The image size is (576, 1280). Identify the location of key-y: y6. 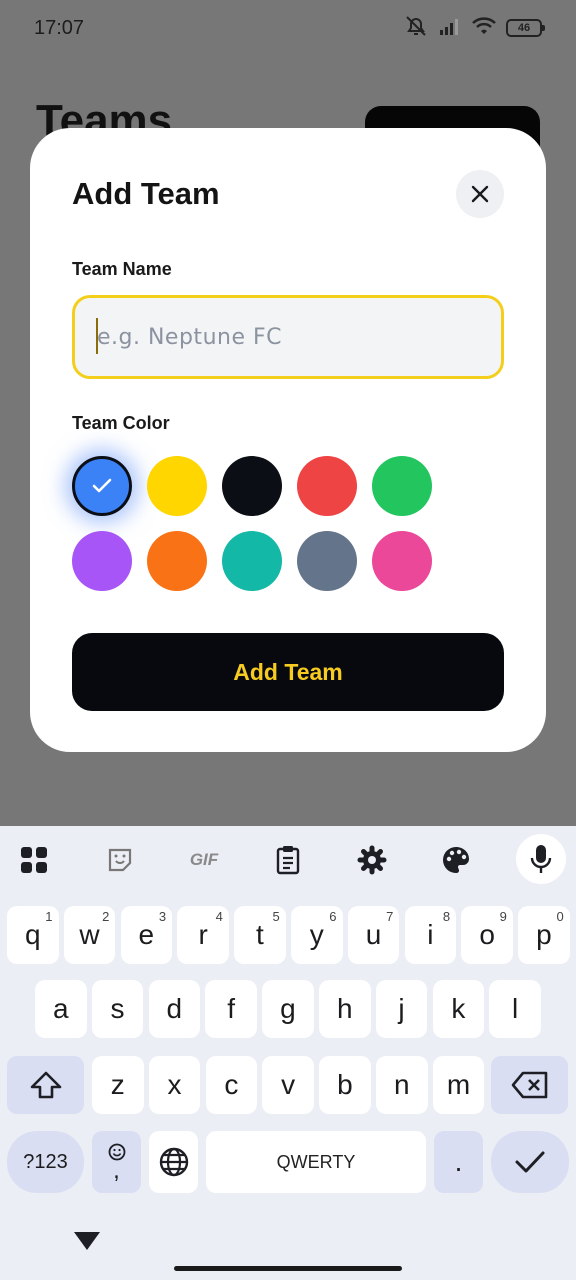
(317, 935).